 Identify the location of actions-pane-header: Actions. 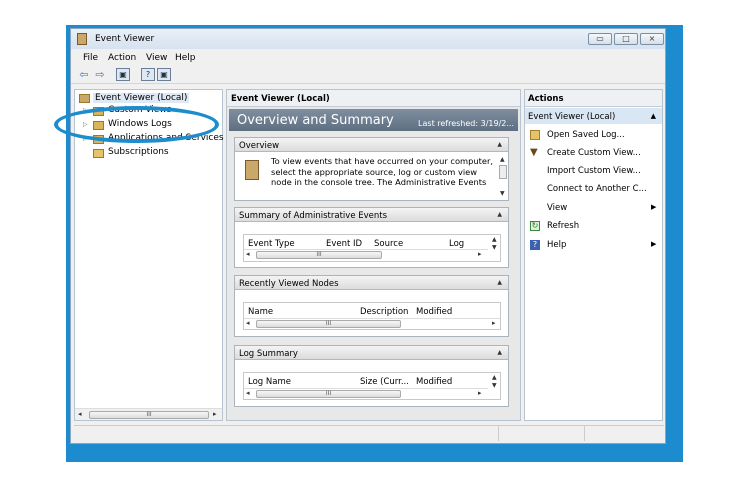
(593, 98).